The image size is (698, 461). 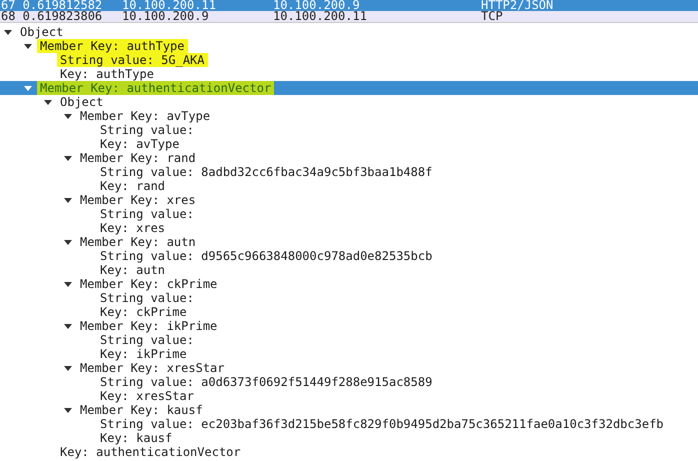 What do you see at coordinates (349, 438) in the screenshot?
I see `tree-row: Key: kausf` at bounding box center [349, 438].